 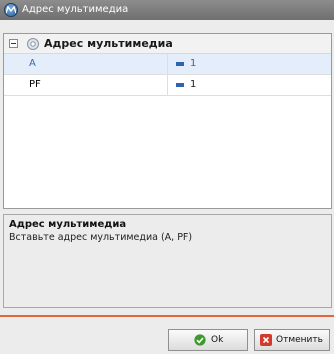 I want to click on checkmark-icon, so click(x=200, y=340).